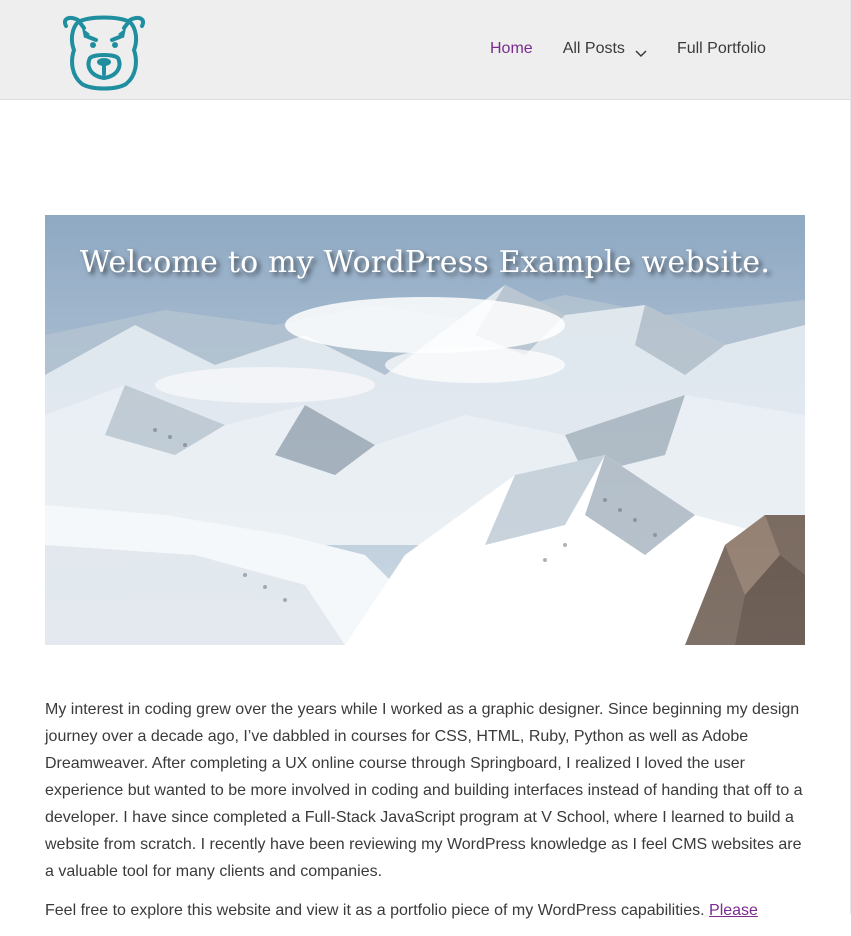 This screenshot has width=851, height=936. What do you see at coordinates (593, 48) in the screenshot?
I see `nav-all-posts-label: All Posts` at bounding box center [593, 48].